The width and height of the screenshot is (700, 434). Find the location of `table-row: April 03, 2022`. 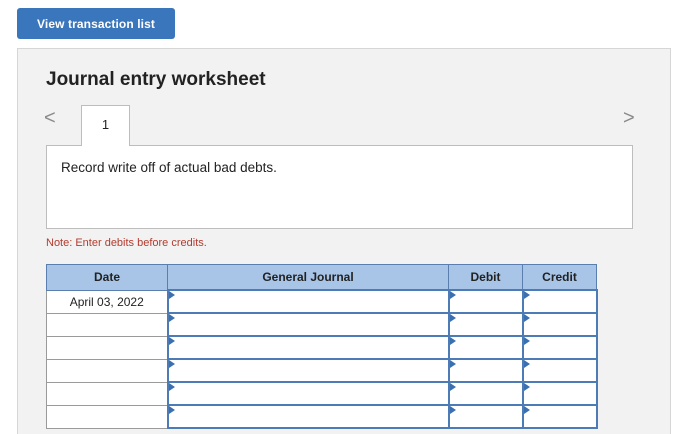

table-row: April 03, 2022 is located at coordinates (322, 301).